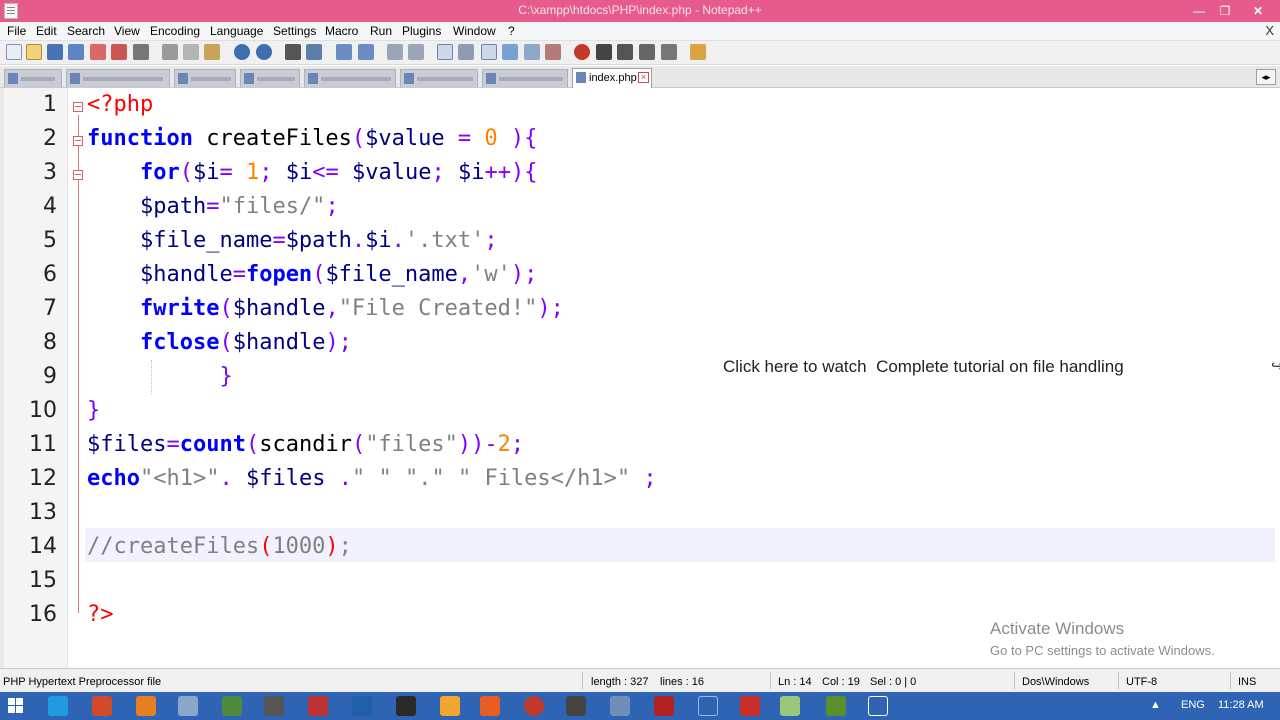 The height and width of the screenshot is (720, 1280). I want to click on code-line-6: $handle=fopen($file_name,'w');, so click(312, 275).